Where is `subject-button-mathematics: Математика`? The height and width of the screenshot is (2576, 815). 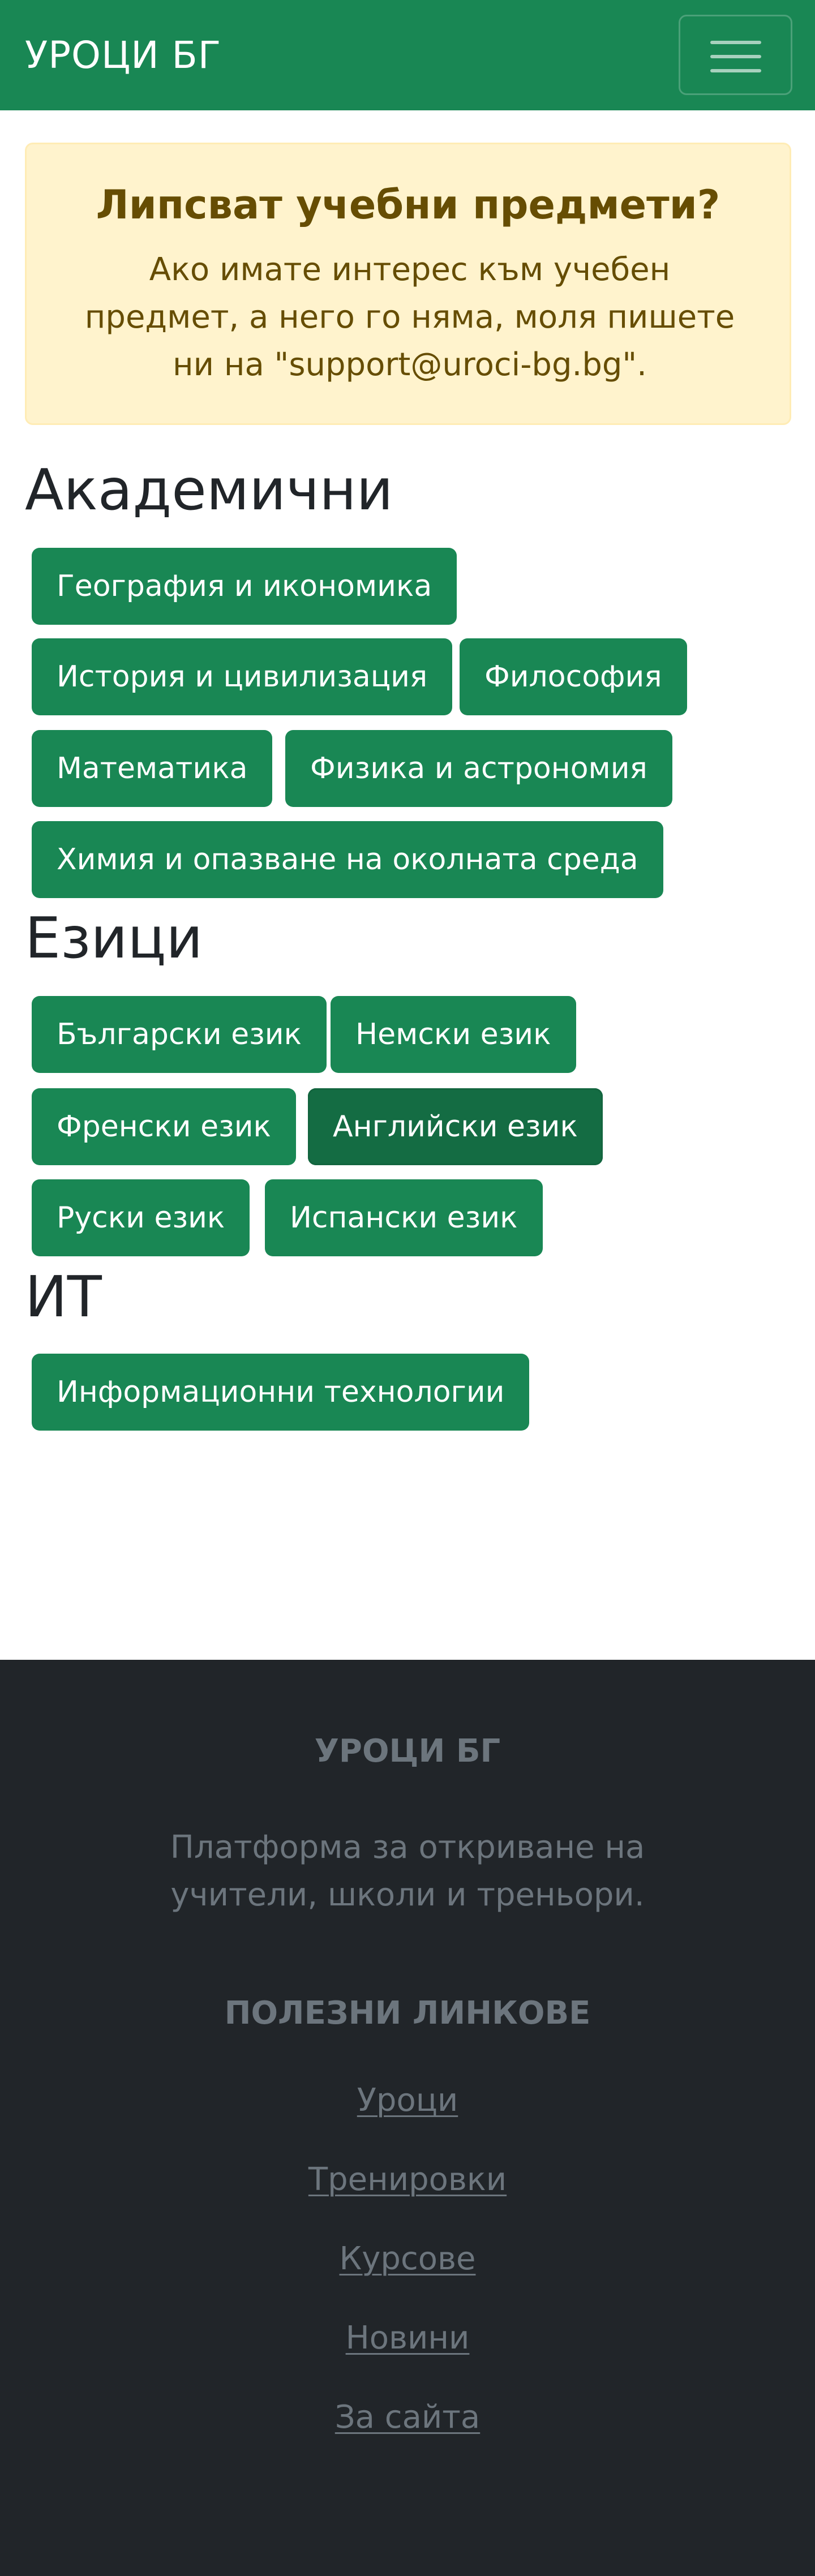
subject-button-mathematics: Математика is located at coordinates (152, 769).